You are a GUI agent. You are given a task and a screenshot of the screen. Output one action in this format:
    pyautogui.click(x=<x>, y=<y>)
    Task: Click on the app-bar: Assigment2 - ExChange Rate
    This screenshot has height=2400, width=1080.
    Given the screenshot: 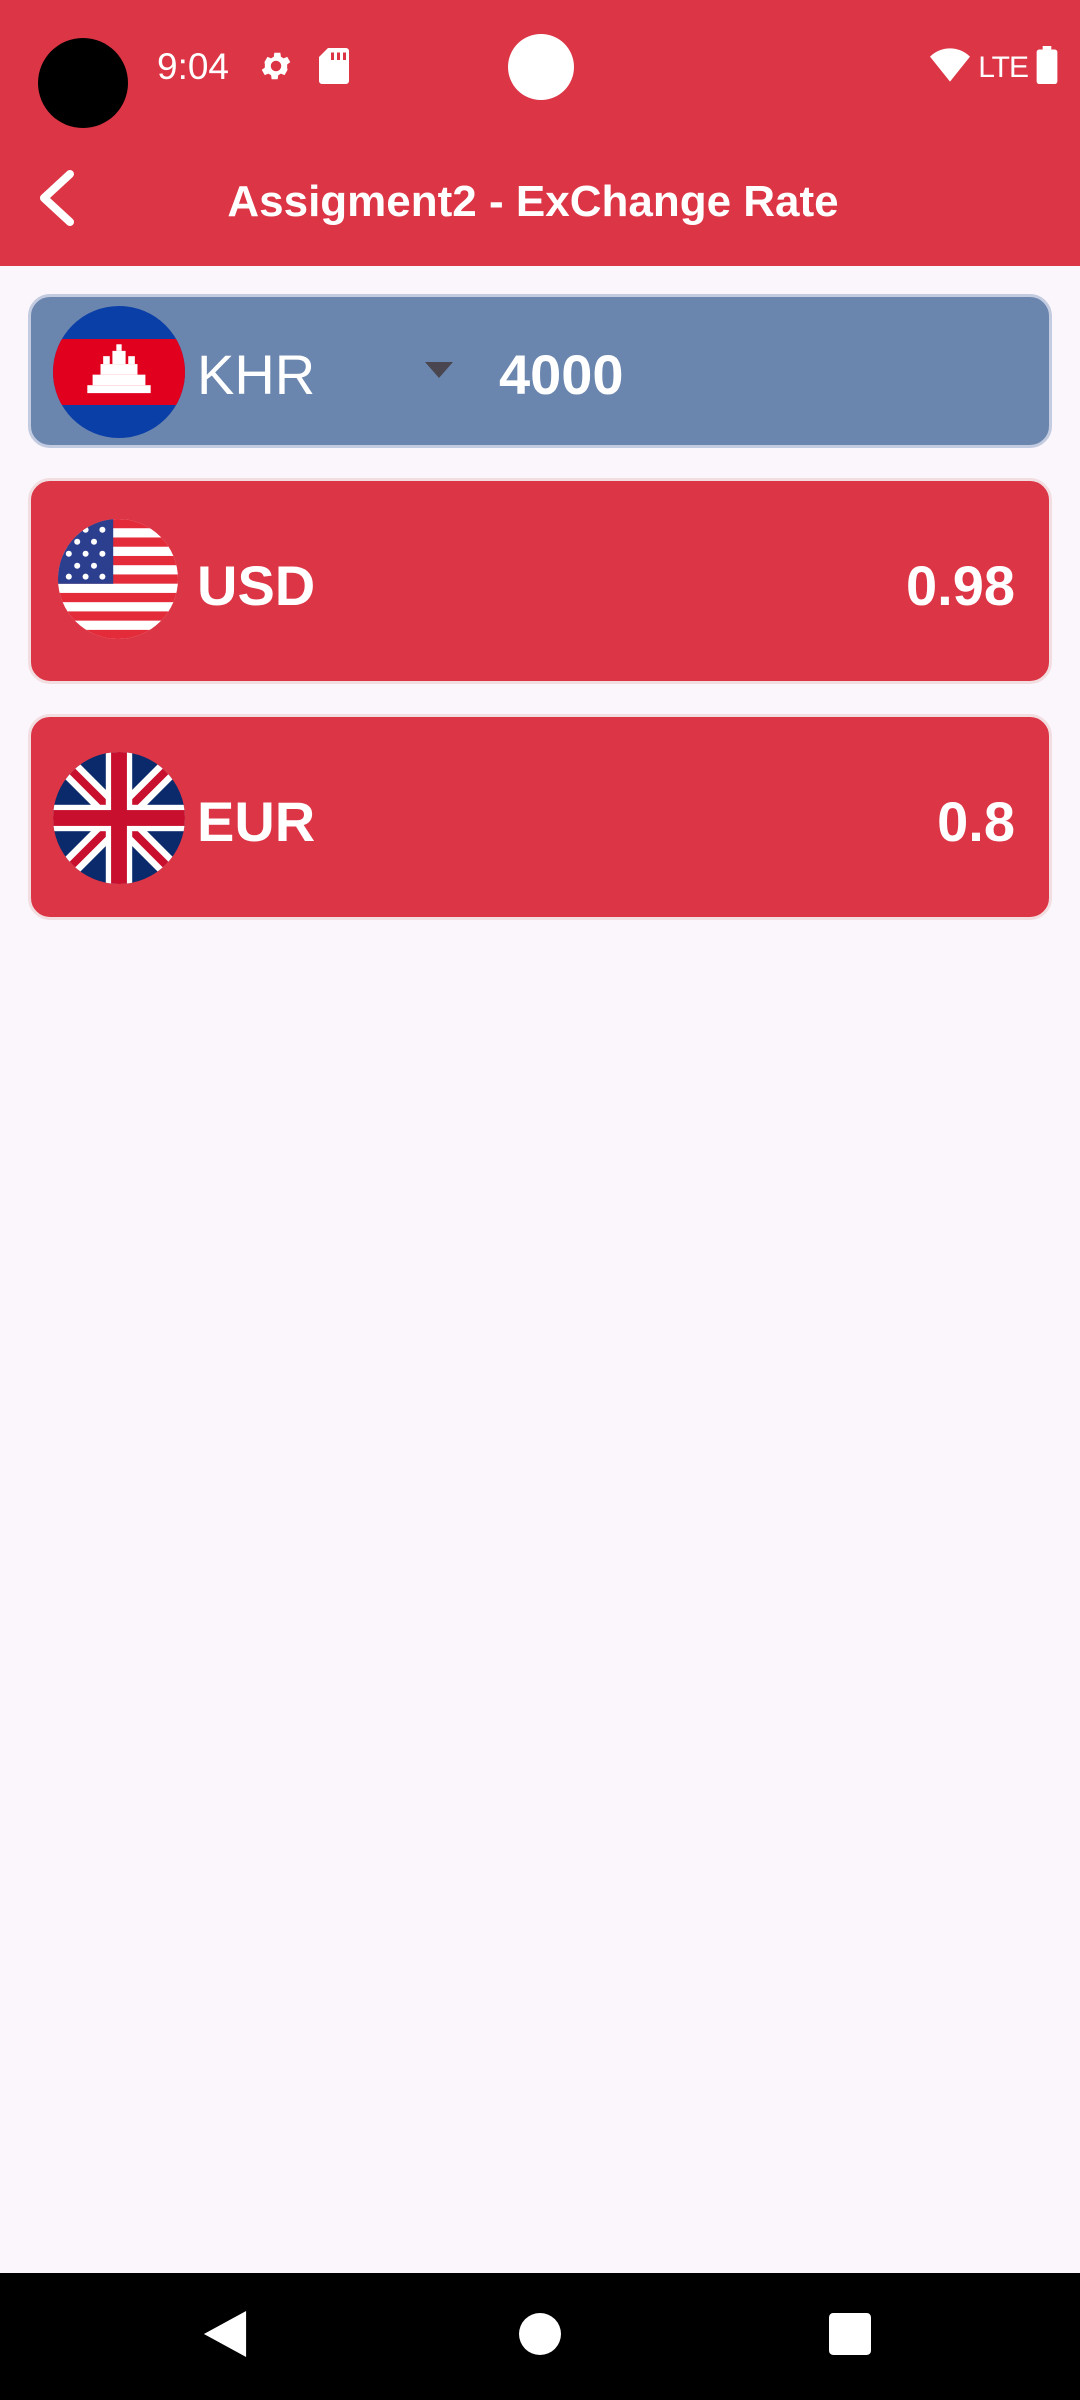 What is the action you would take?
    pyautogui.click(x=540, y=199)
    